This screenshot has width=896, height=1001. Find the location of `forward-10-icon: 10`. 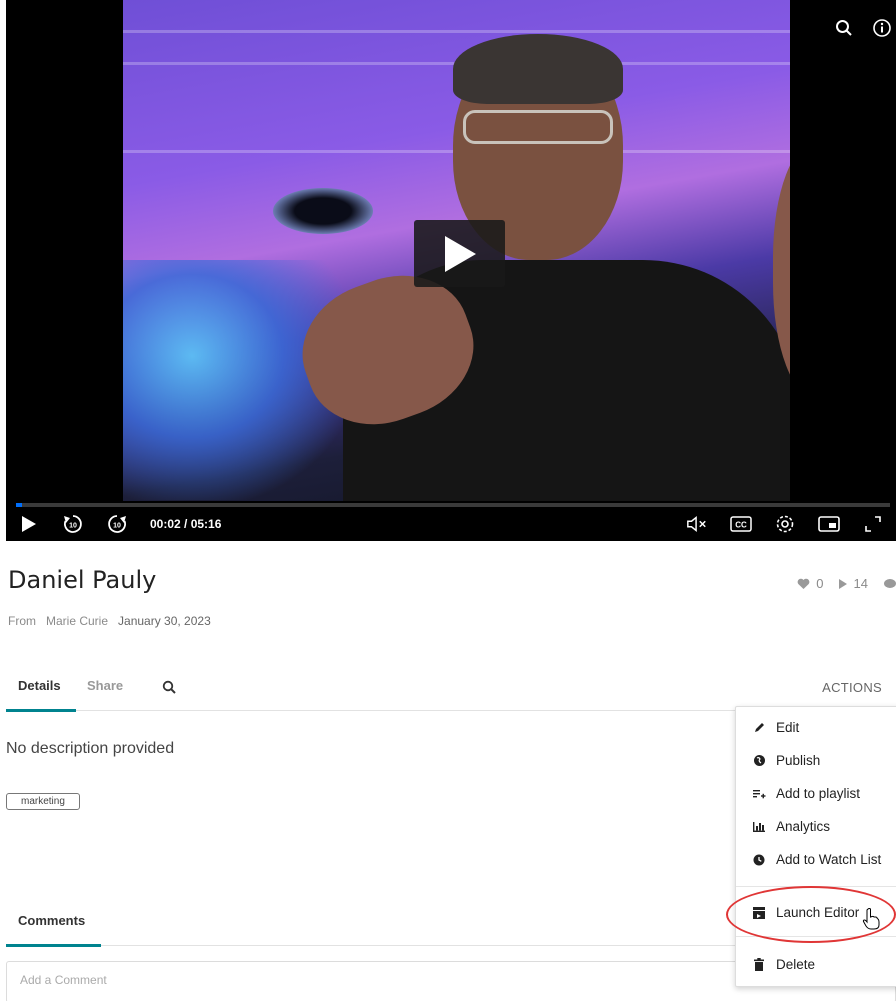

forward-10-icon: 10 is located at coordinates (117, 524).